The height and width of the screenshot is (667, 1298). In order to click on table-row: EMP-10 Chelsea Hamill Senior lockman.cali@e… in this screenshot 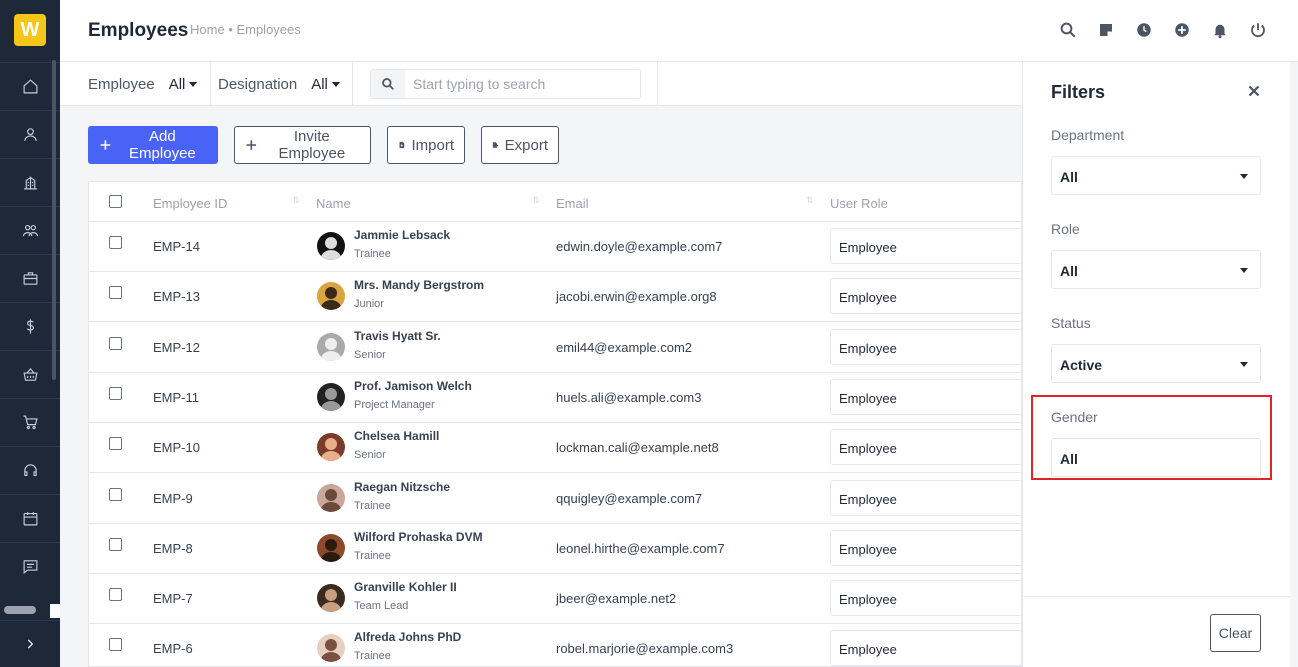, I will do `click(555, 448)`.